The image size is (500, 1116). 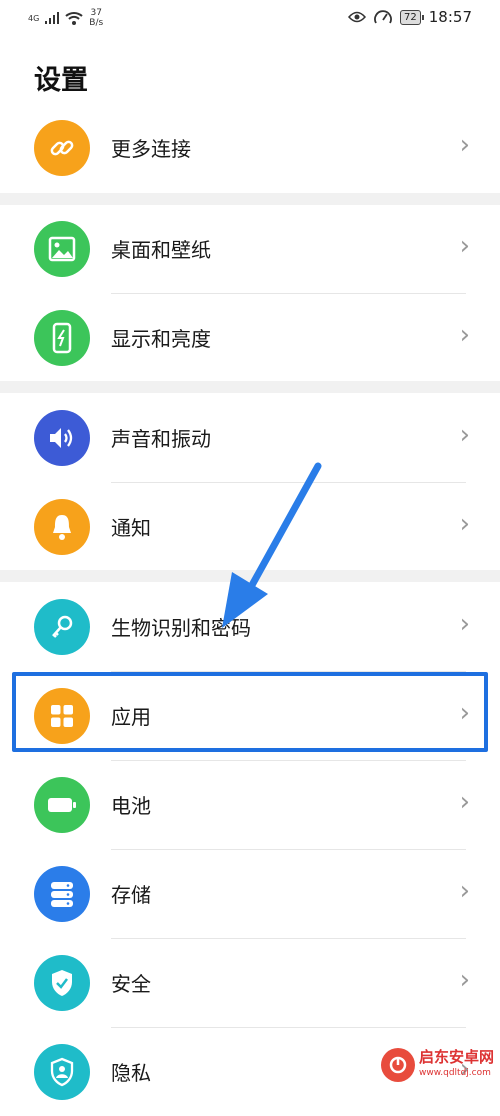 I want to click on site-watermark: 启东安卓网 www.qdltdj.com, so click(x=437, y=1065).